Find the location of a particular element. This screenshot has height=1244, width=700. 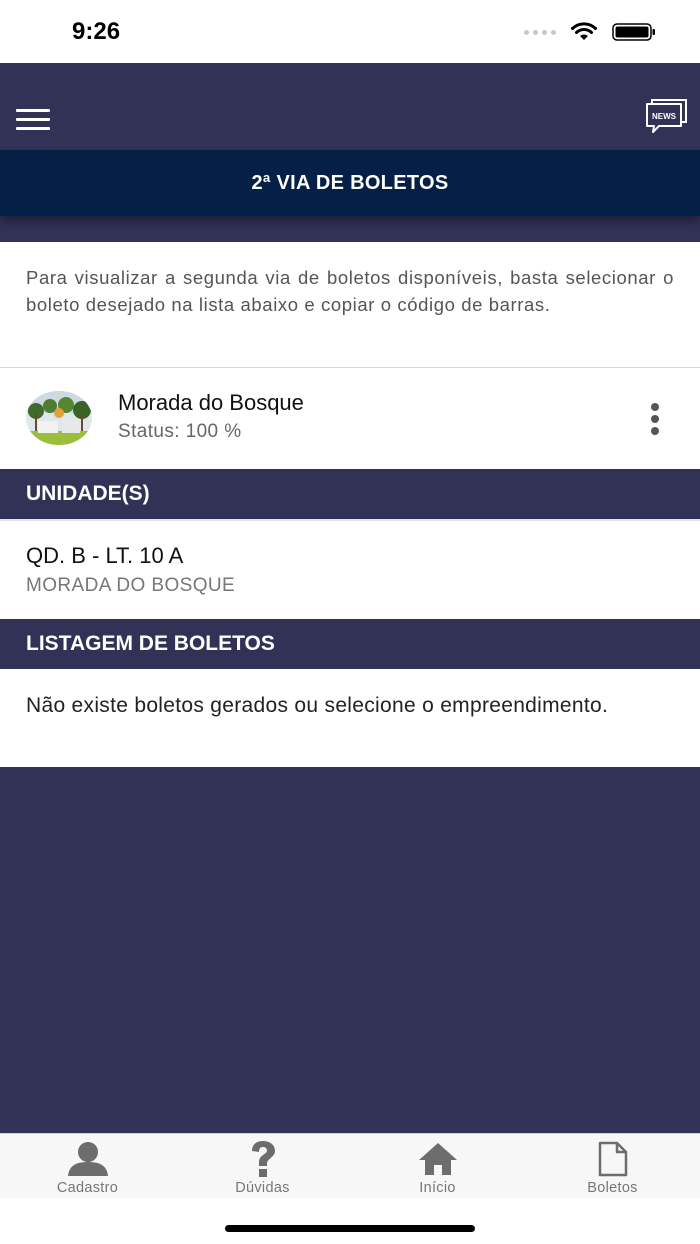

safe-area-bottom is located at coordinates (350, 1221).